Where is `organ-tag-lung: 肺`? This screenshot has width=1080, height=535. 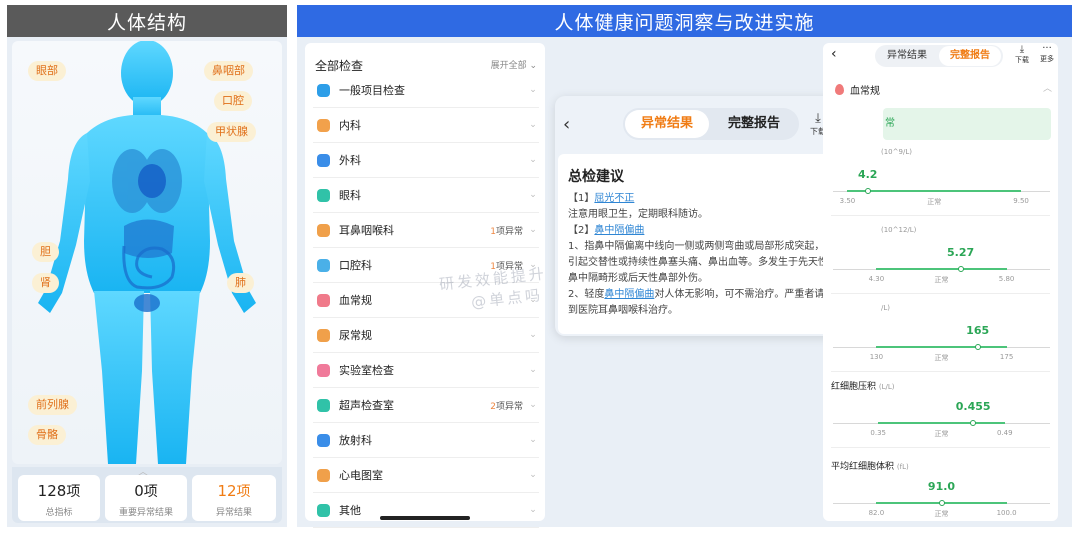
organ-tag-lung: 肺 is located at coordinates (240, 283).